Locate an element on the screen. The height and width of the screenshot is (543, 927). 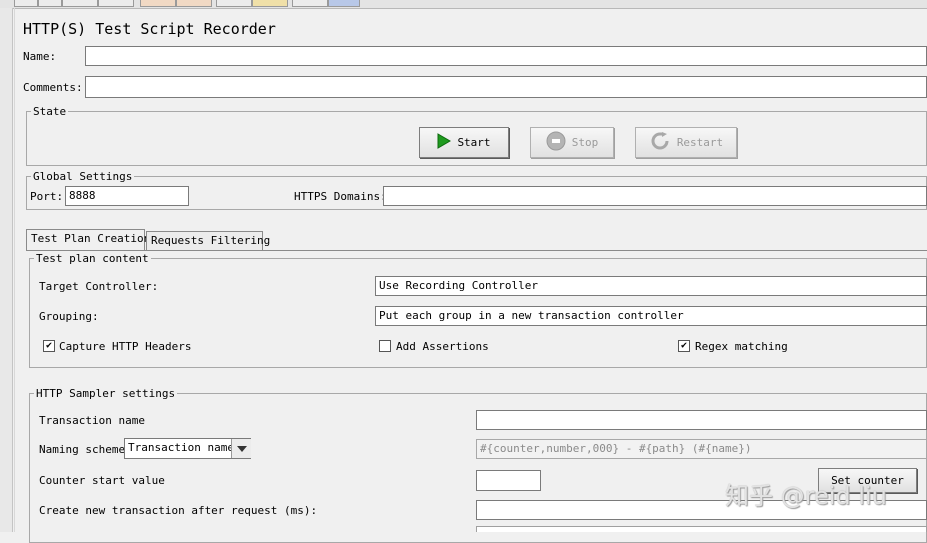
naming-scheme-label: Naming scheme is located at coordinates (82, 449).